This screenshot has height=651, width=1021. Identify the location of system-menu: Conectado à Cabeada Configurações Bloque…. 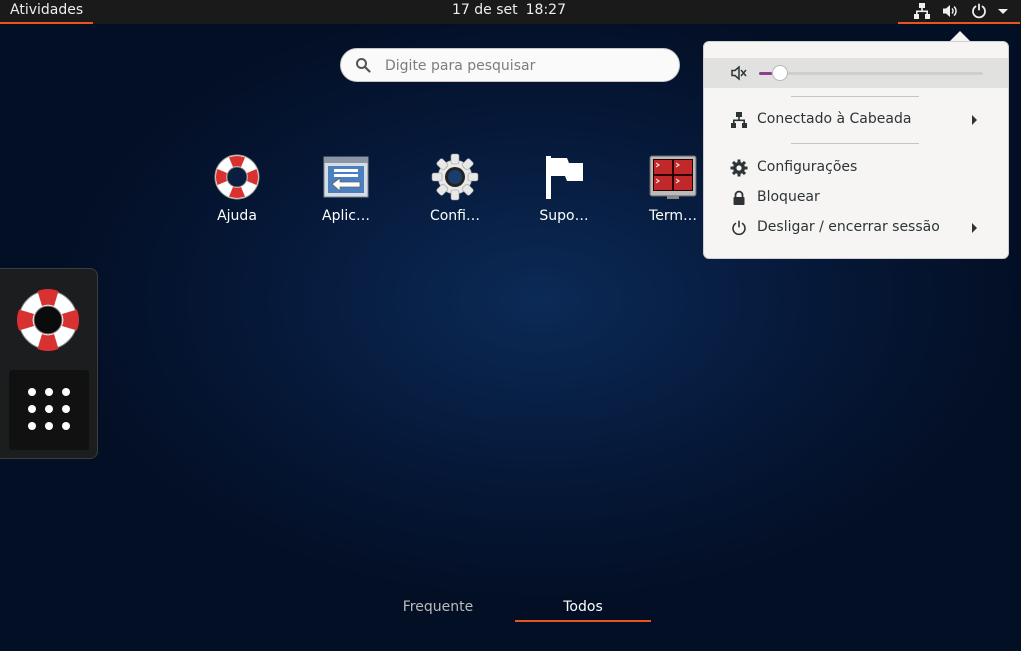
(856, 150).